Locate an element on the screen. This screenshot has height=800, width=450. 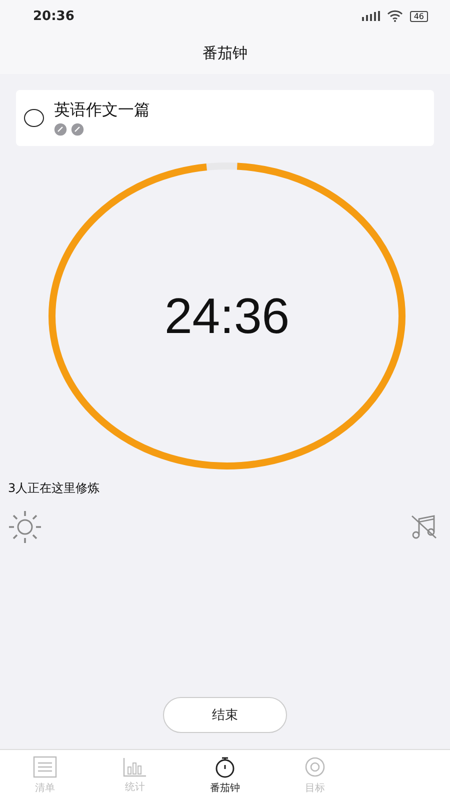
task-checkbox is located at coordinates (34, 118).